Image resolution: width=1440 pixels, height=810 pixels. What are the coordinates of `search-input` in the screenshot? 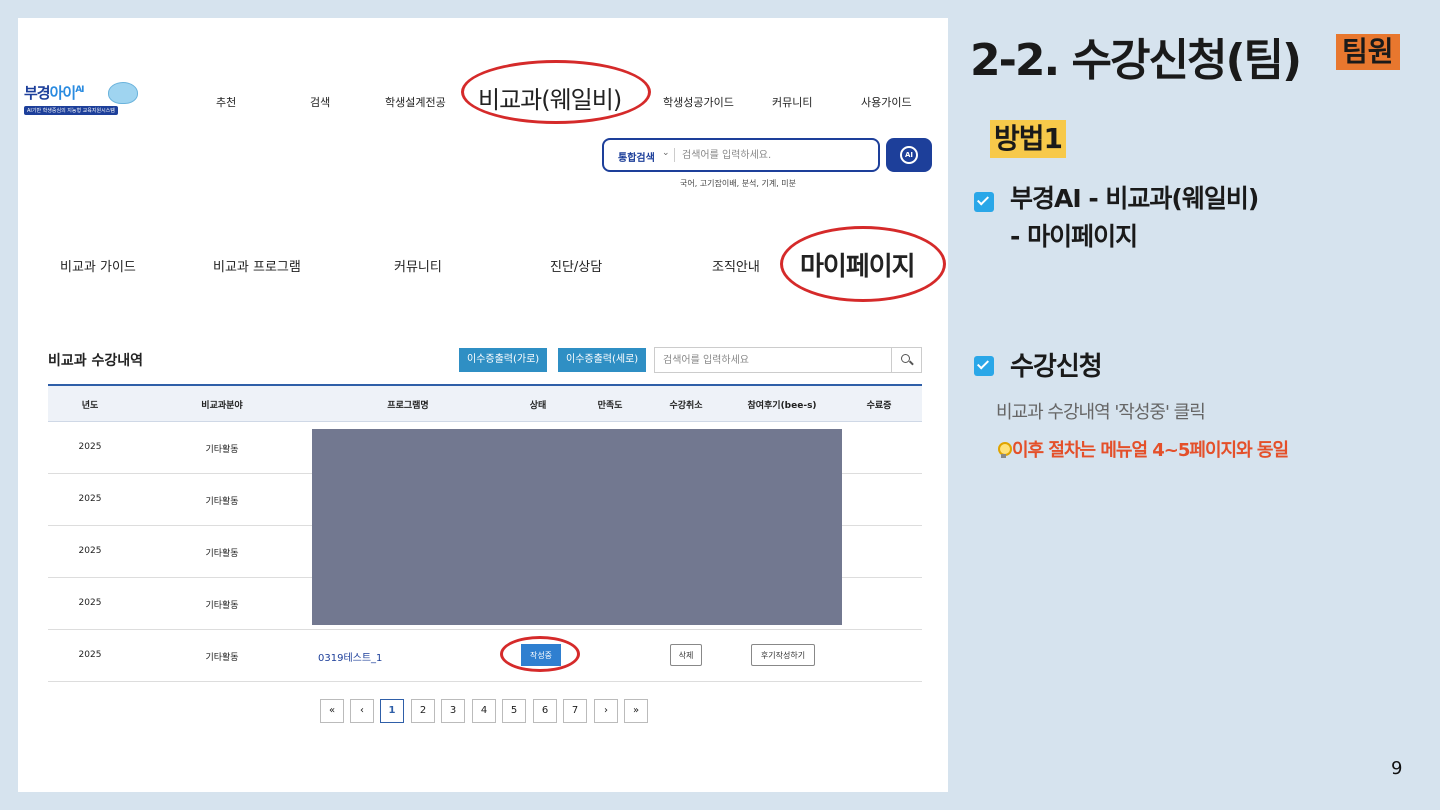 It's located at (777, 155).